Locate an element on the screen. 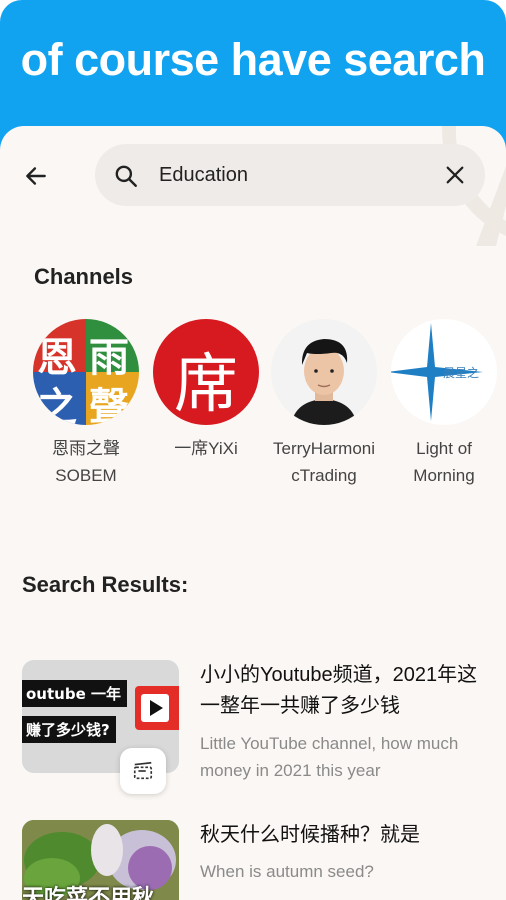 The height and width of the screenshot is (900, 506). channel-item: 席 一席YiXi is located at coordinates (206, 390).